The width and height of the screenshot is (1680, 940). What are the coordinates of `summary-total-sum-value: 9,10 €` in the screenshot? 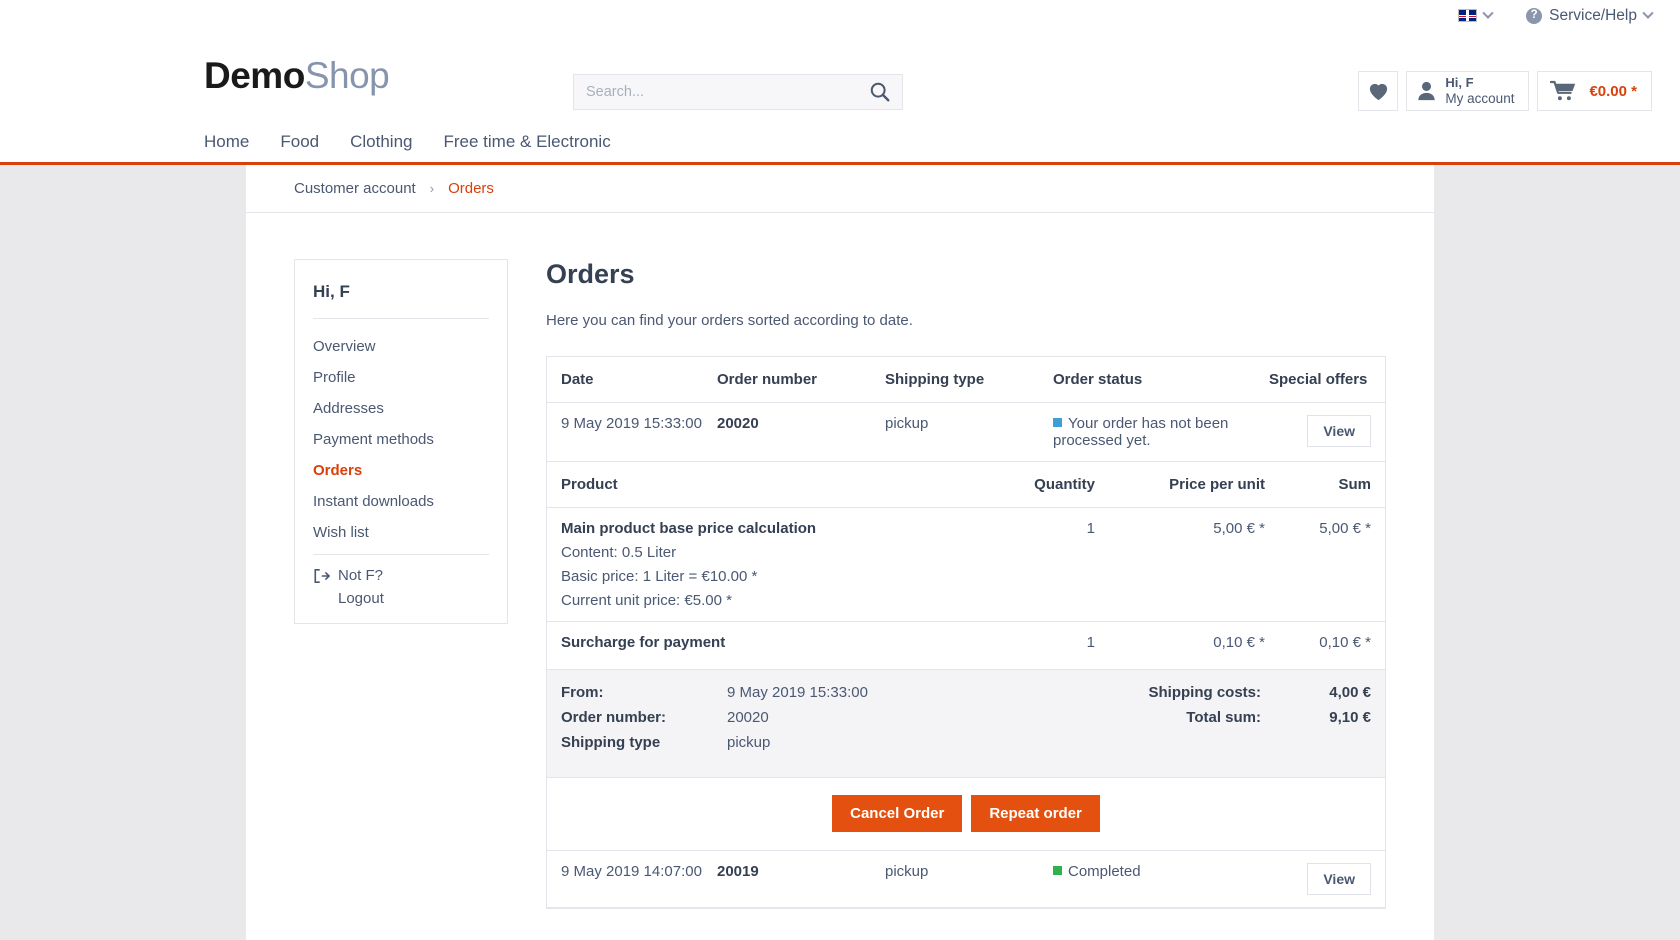 It's located at (1350, 717).